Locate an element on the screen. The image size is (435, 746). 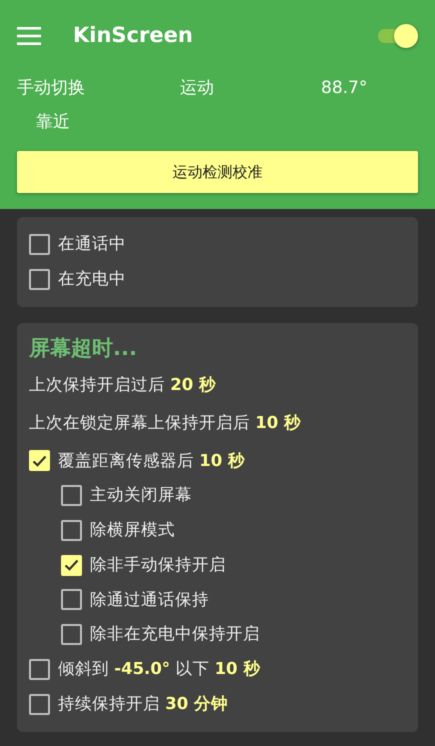
calibrate-button: 运动检测校准 is located at coordinates (217, 172).